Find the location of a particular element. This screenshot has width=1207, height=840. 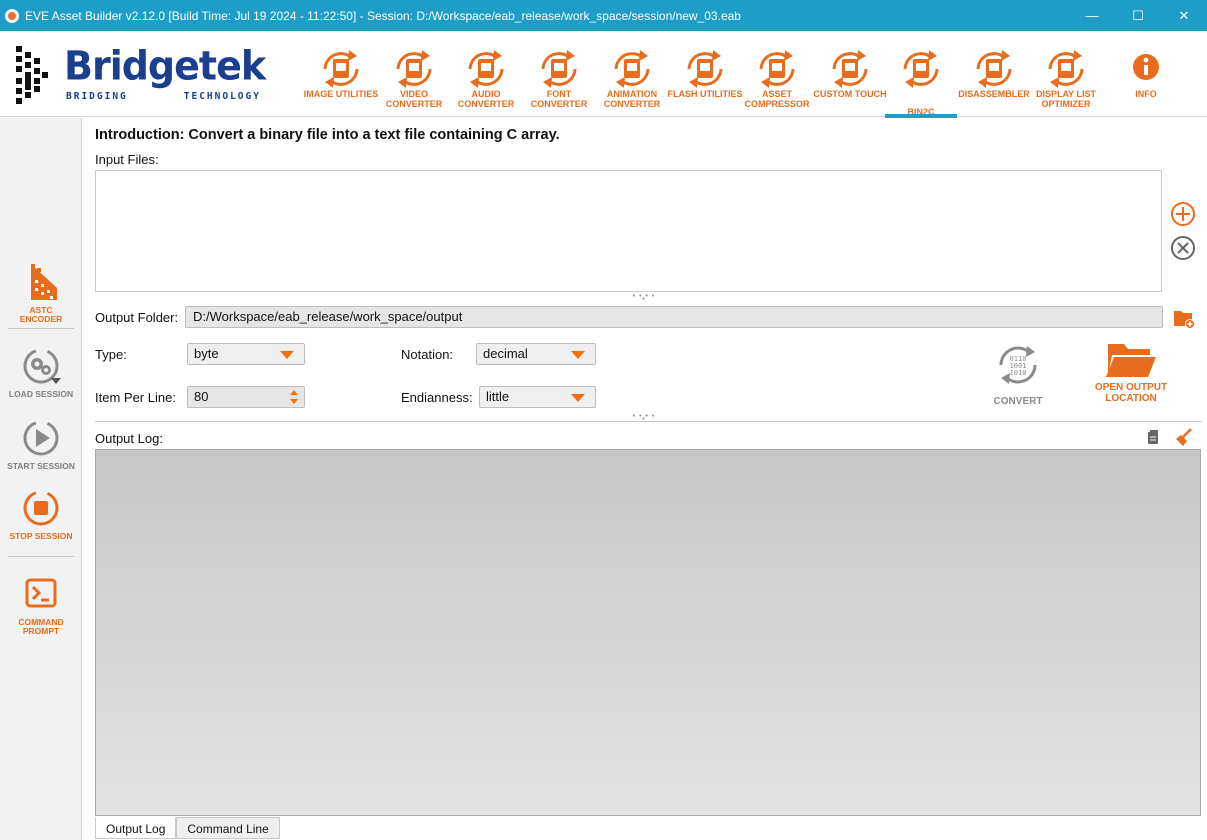

open-output-label: OPEN OUTPUT LOCATION is located at coordinates (1131, 393).